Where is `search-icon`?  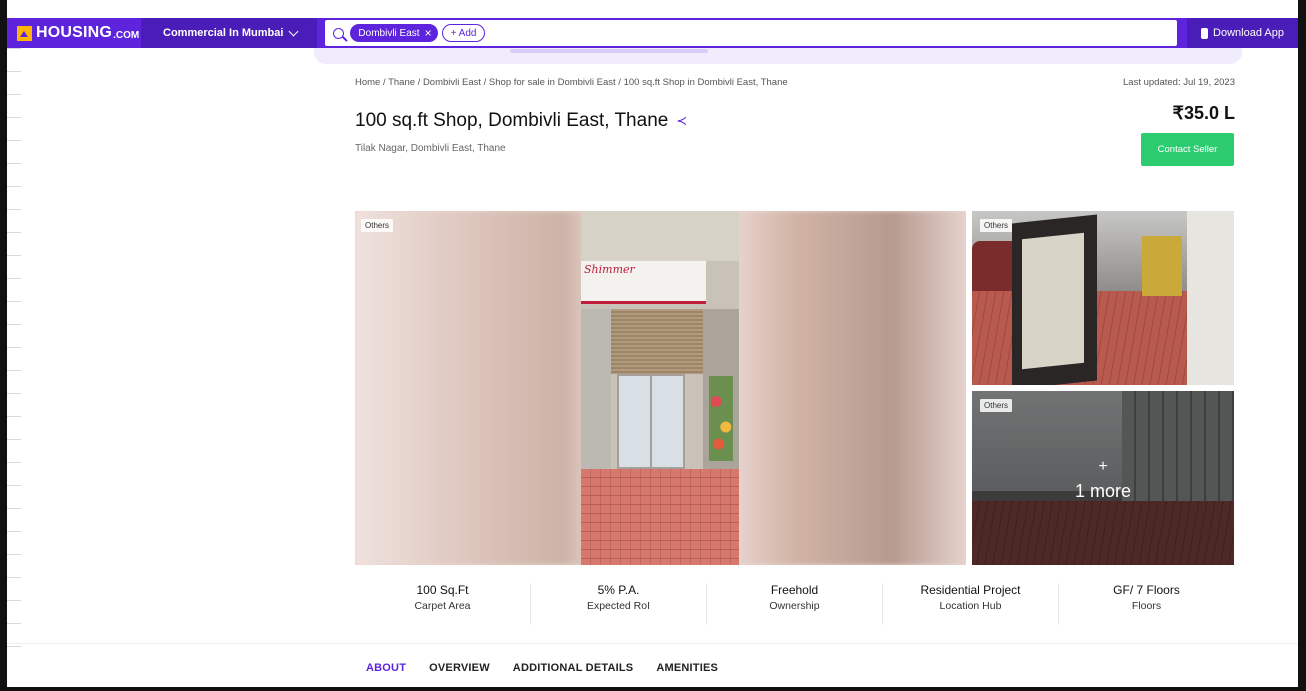 search-icon is located at coordinates (339, 33).